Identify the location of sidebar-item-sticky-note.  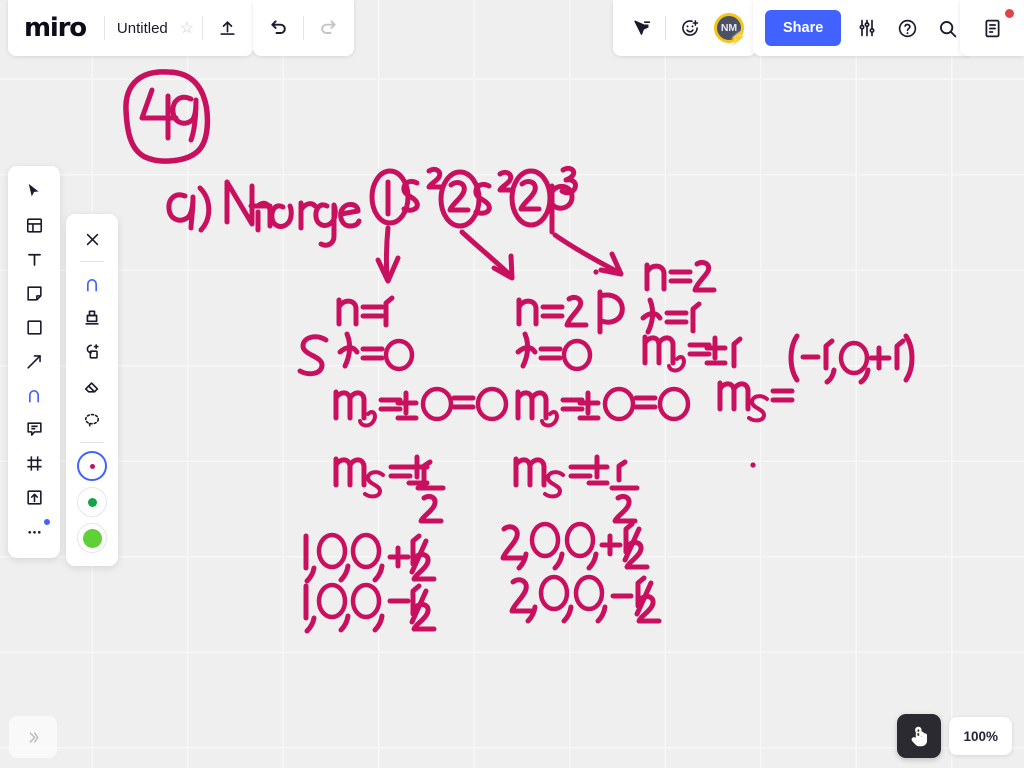
(34, 293).